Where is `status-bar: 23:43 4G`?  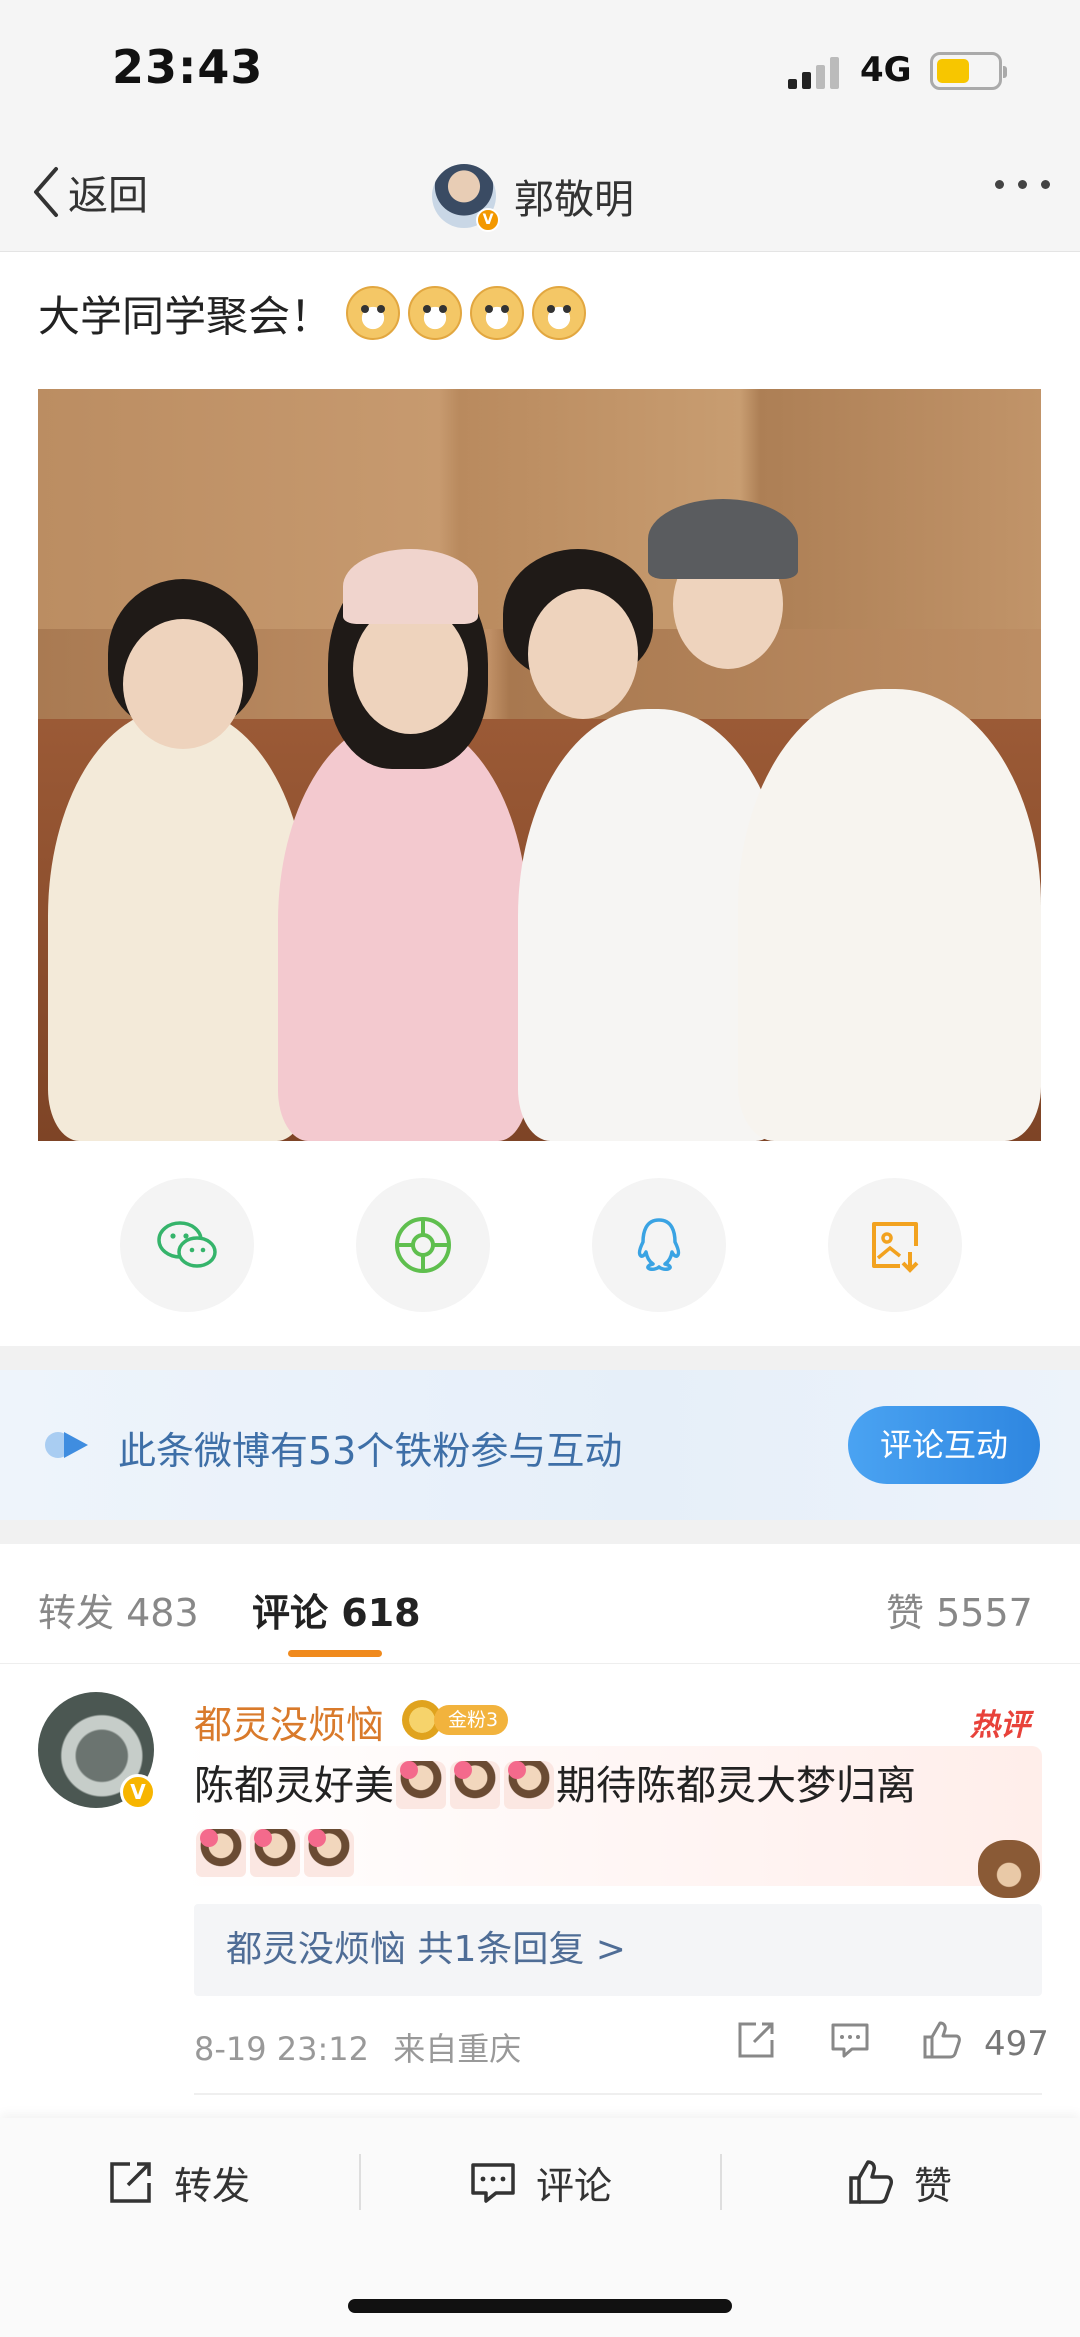 status-bar: 23:43 4G is located at coordinates (540, 70).